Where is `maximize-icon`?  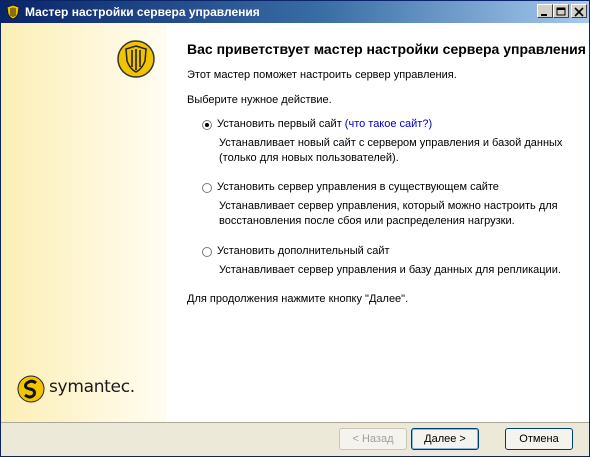 maximize-icon is located at coordinates (561, 11).